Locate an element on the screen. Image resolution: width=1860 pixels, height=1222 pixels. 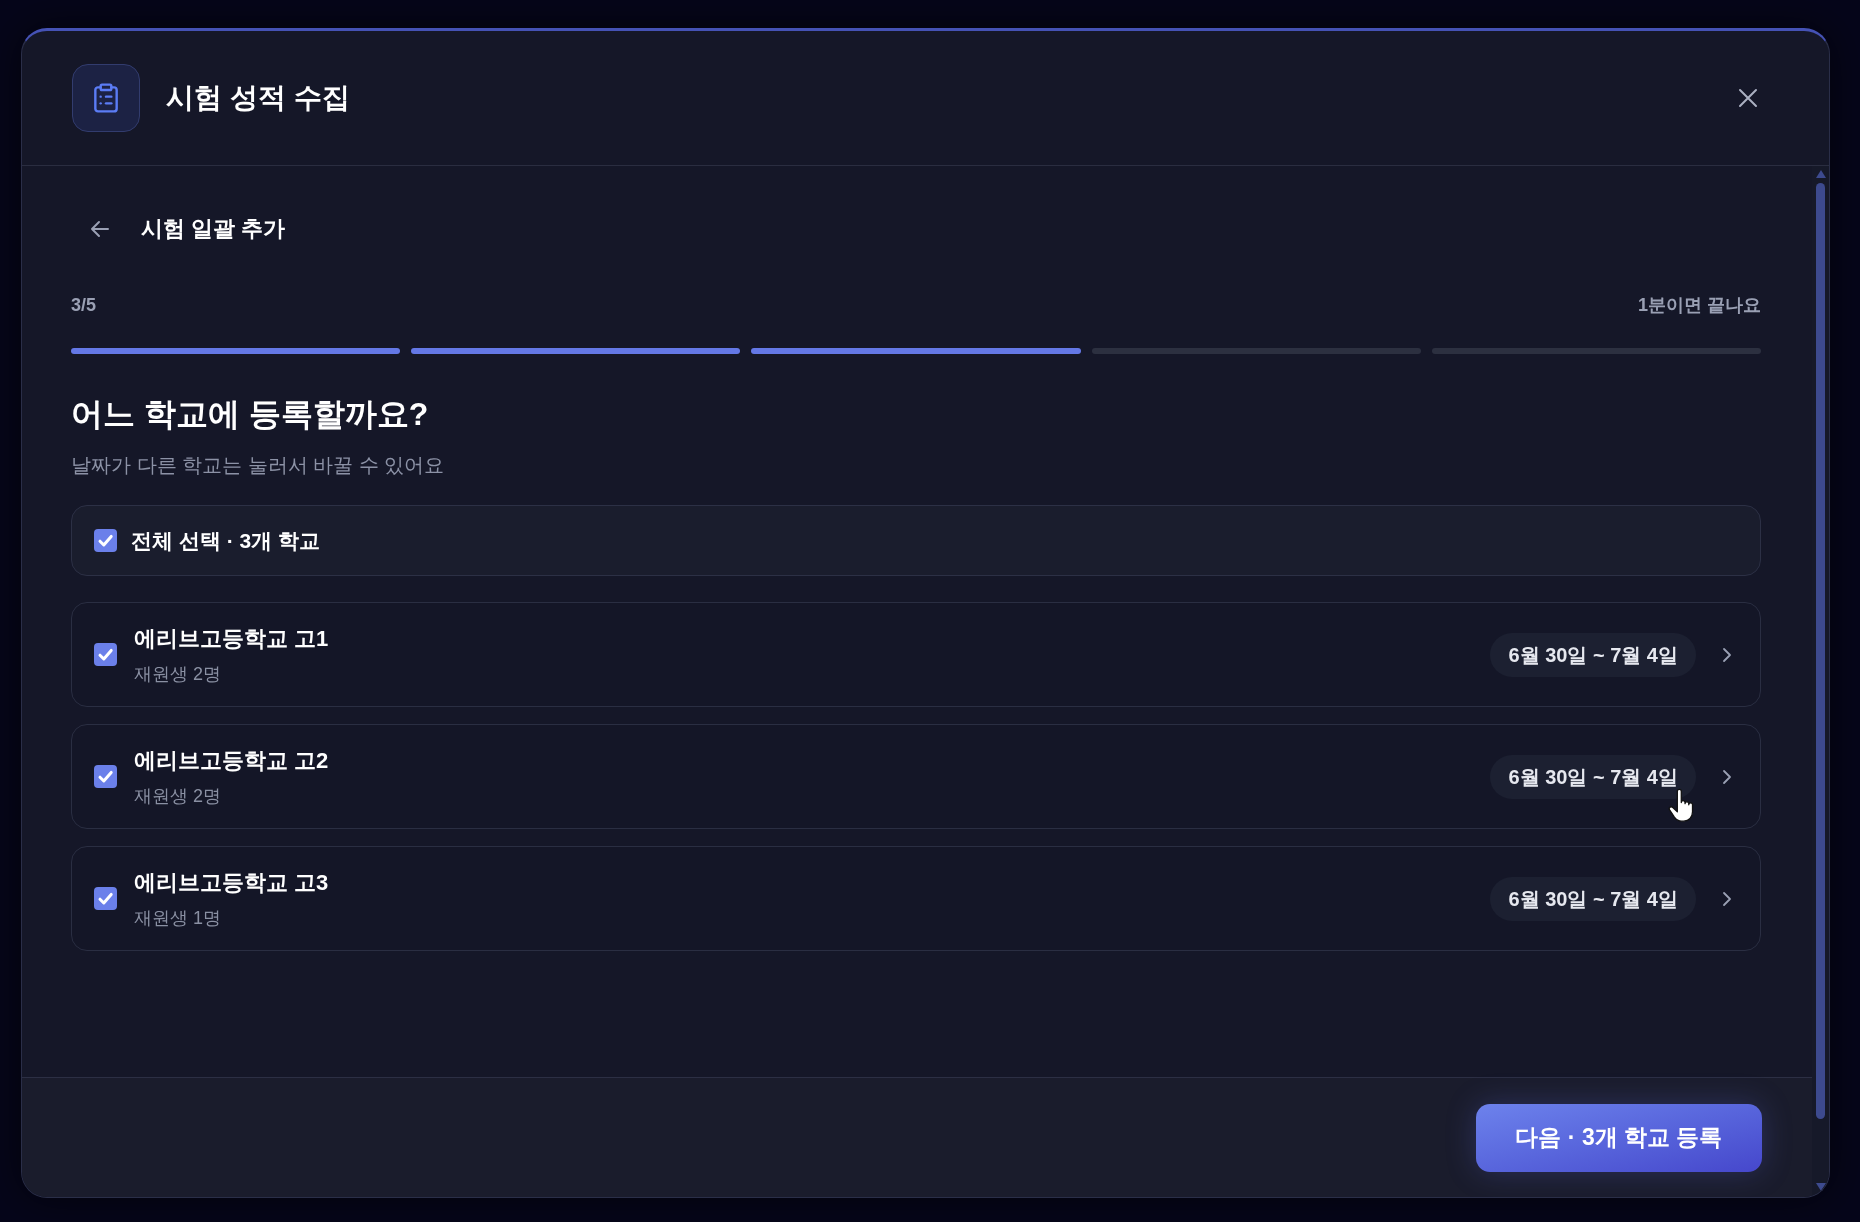
school-name: 에리브고등학교 고1 is located at coordinates (231, 638).